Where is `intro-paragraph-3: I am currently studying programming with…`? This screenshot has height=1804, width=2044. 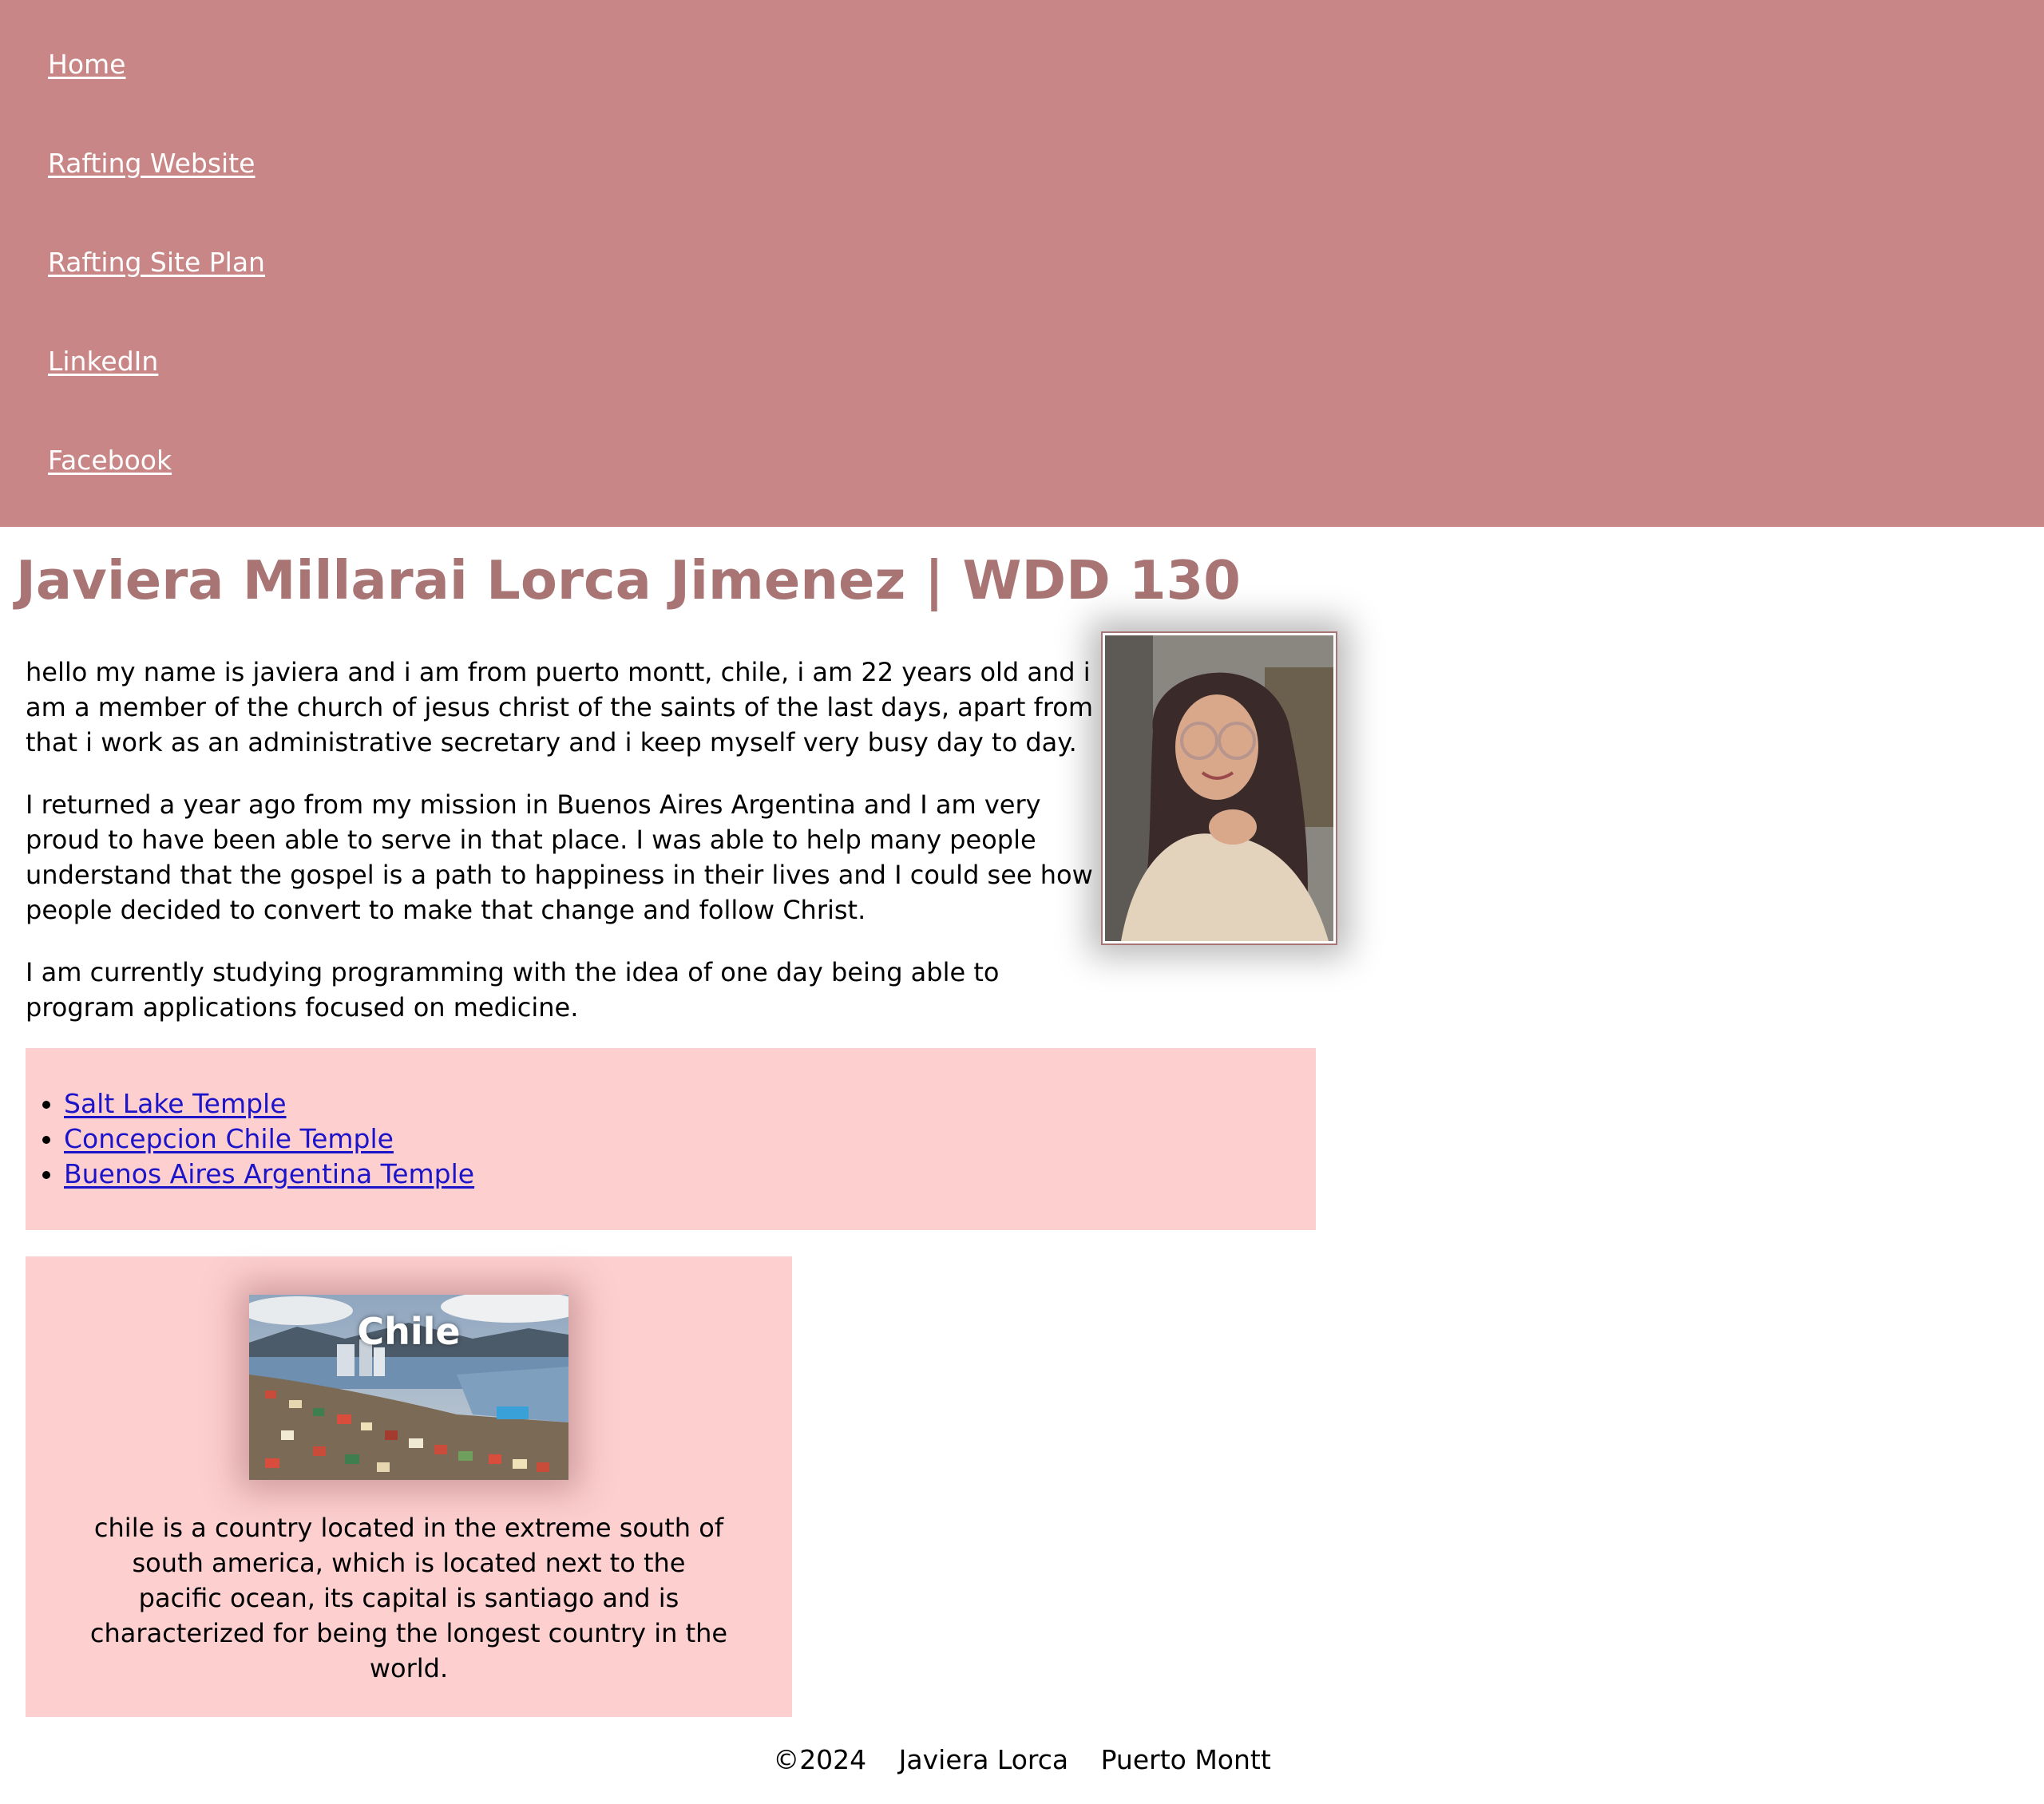 intro-paragraph-3: I am currently studying programming with… is located at coordinates (513, 990).